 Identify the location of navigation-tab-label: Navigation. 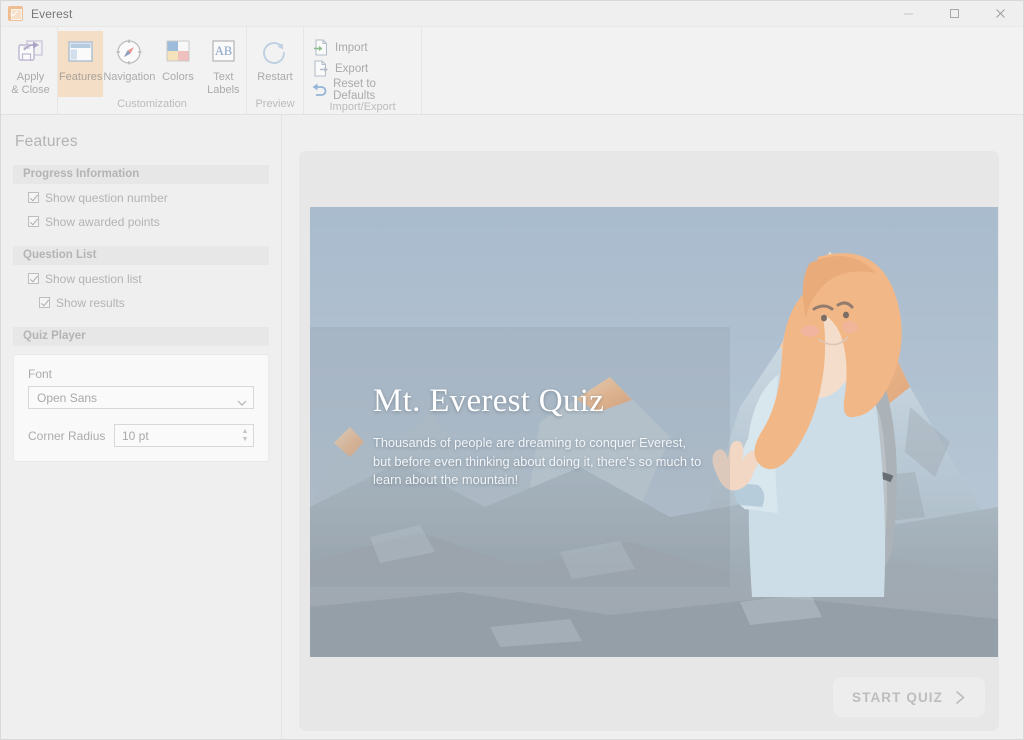
(129, 77).